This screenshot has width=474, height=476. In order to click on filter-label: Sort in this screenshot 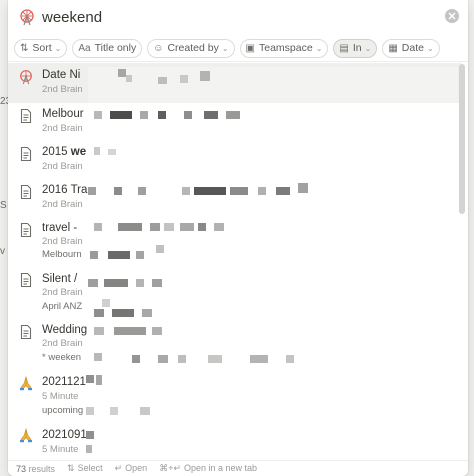, I will do `click(42, 48)`.